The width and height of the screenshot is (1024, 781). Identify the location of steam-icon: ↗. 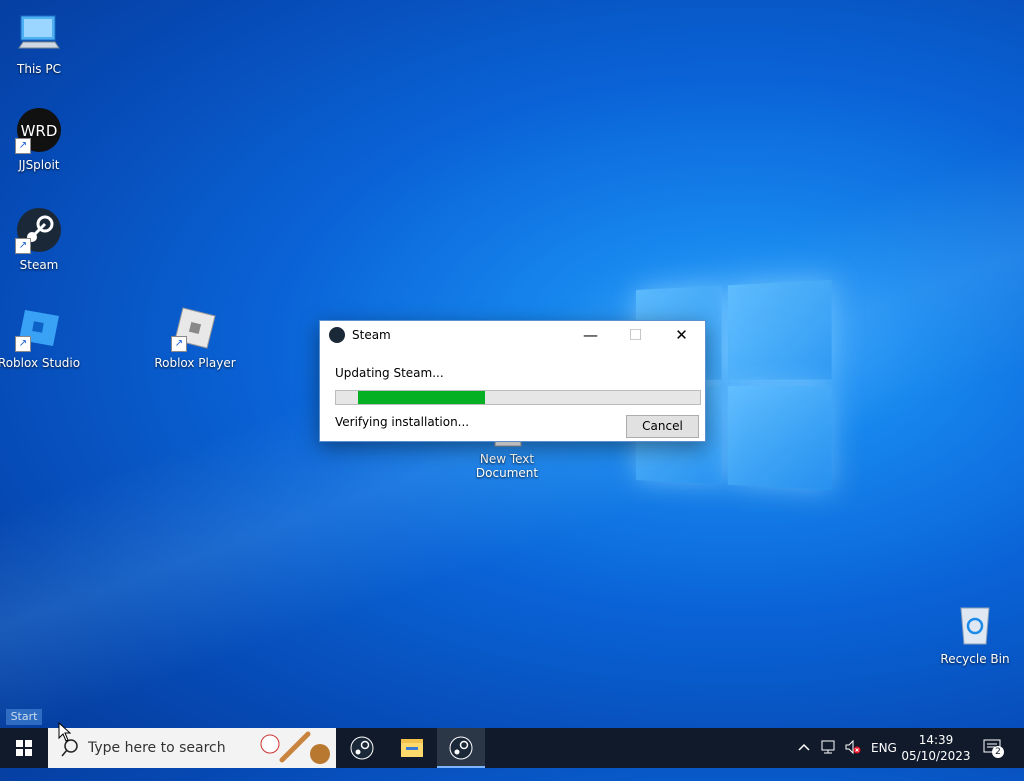
(39, 230).